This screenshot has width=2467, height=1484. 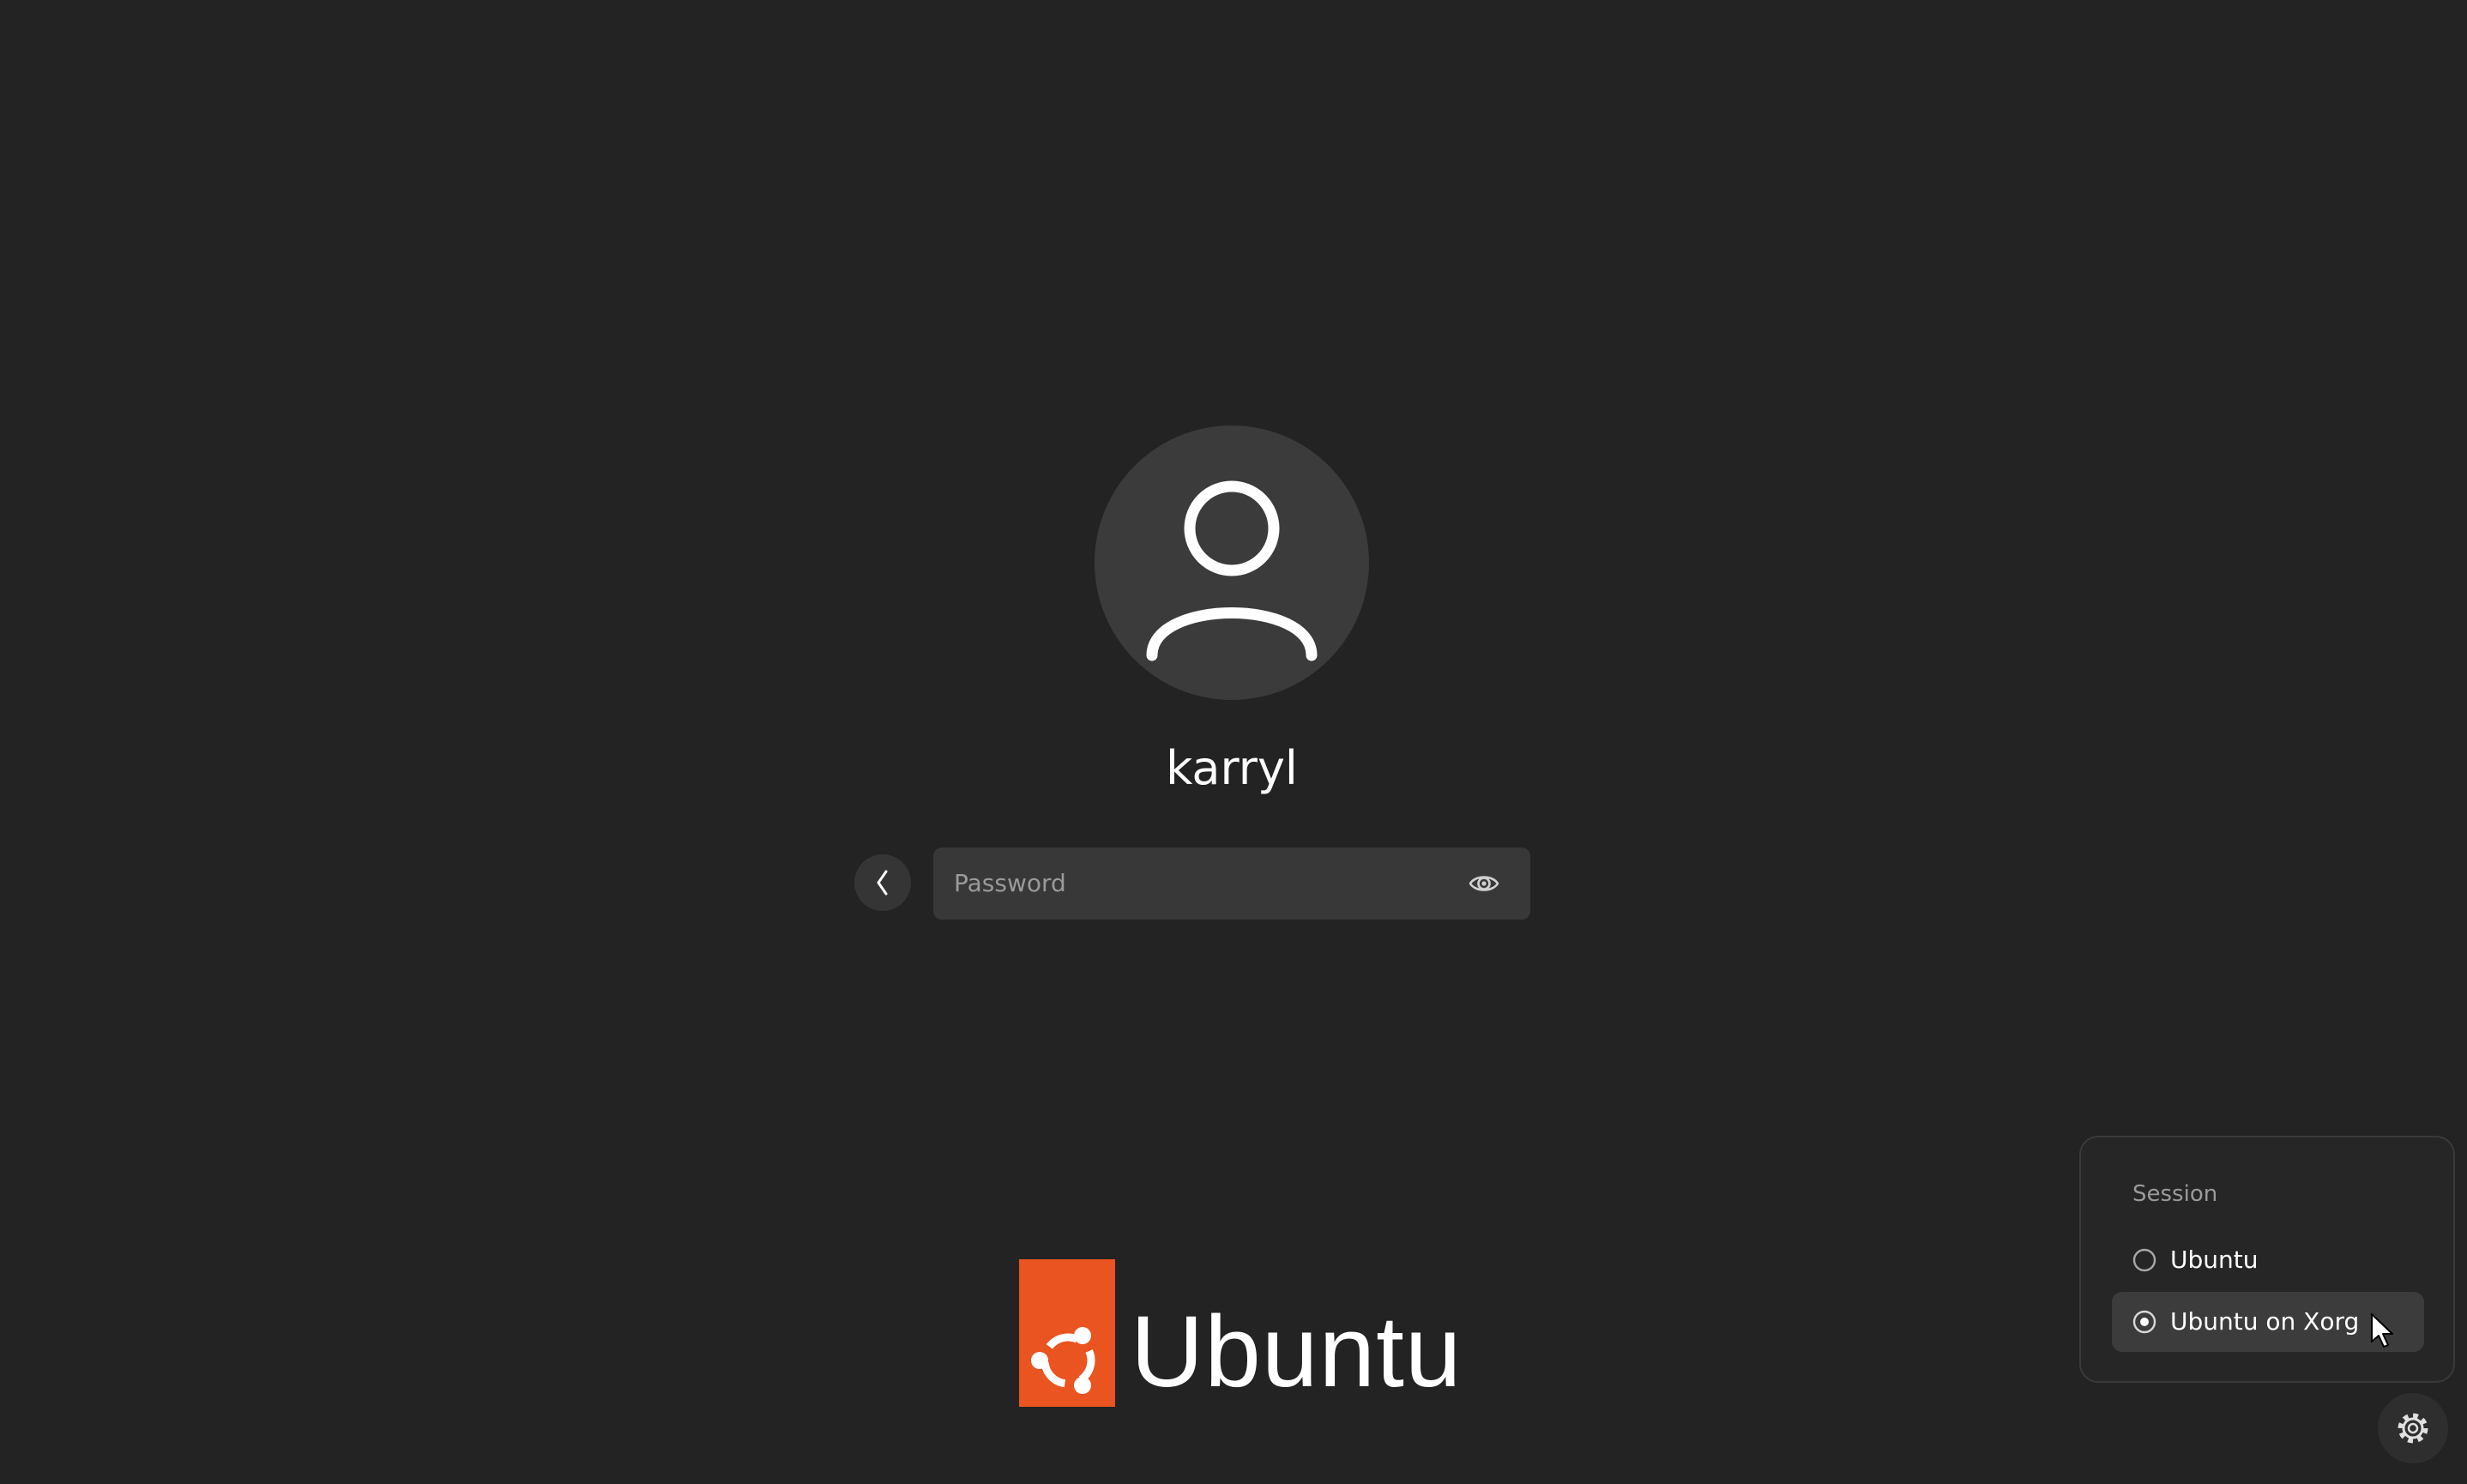 I want to click on gear-icon, so click(x=2413, y=1428).